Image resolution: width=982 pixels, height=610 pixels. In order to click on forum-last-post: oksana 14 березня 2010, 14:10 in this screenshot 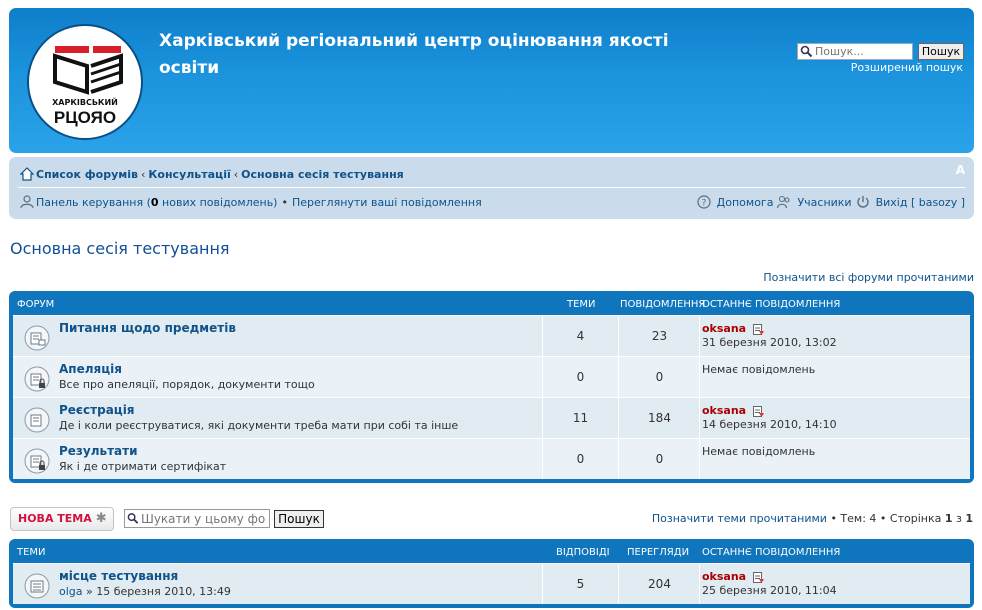, I will do `click(769, 418)`.